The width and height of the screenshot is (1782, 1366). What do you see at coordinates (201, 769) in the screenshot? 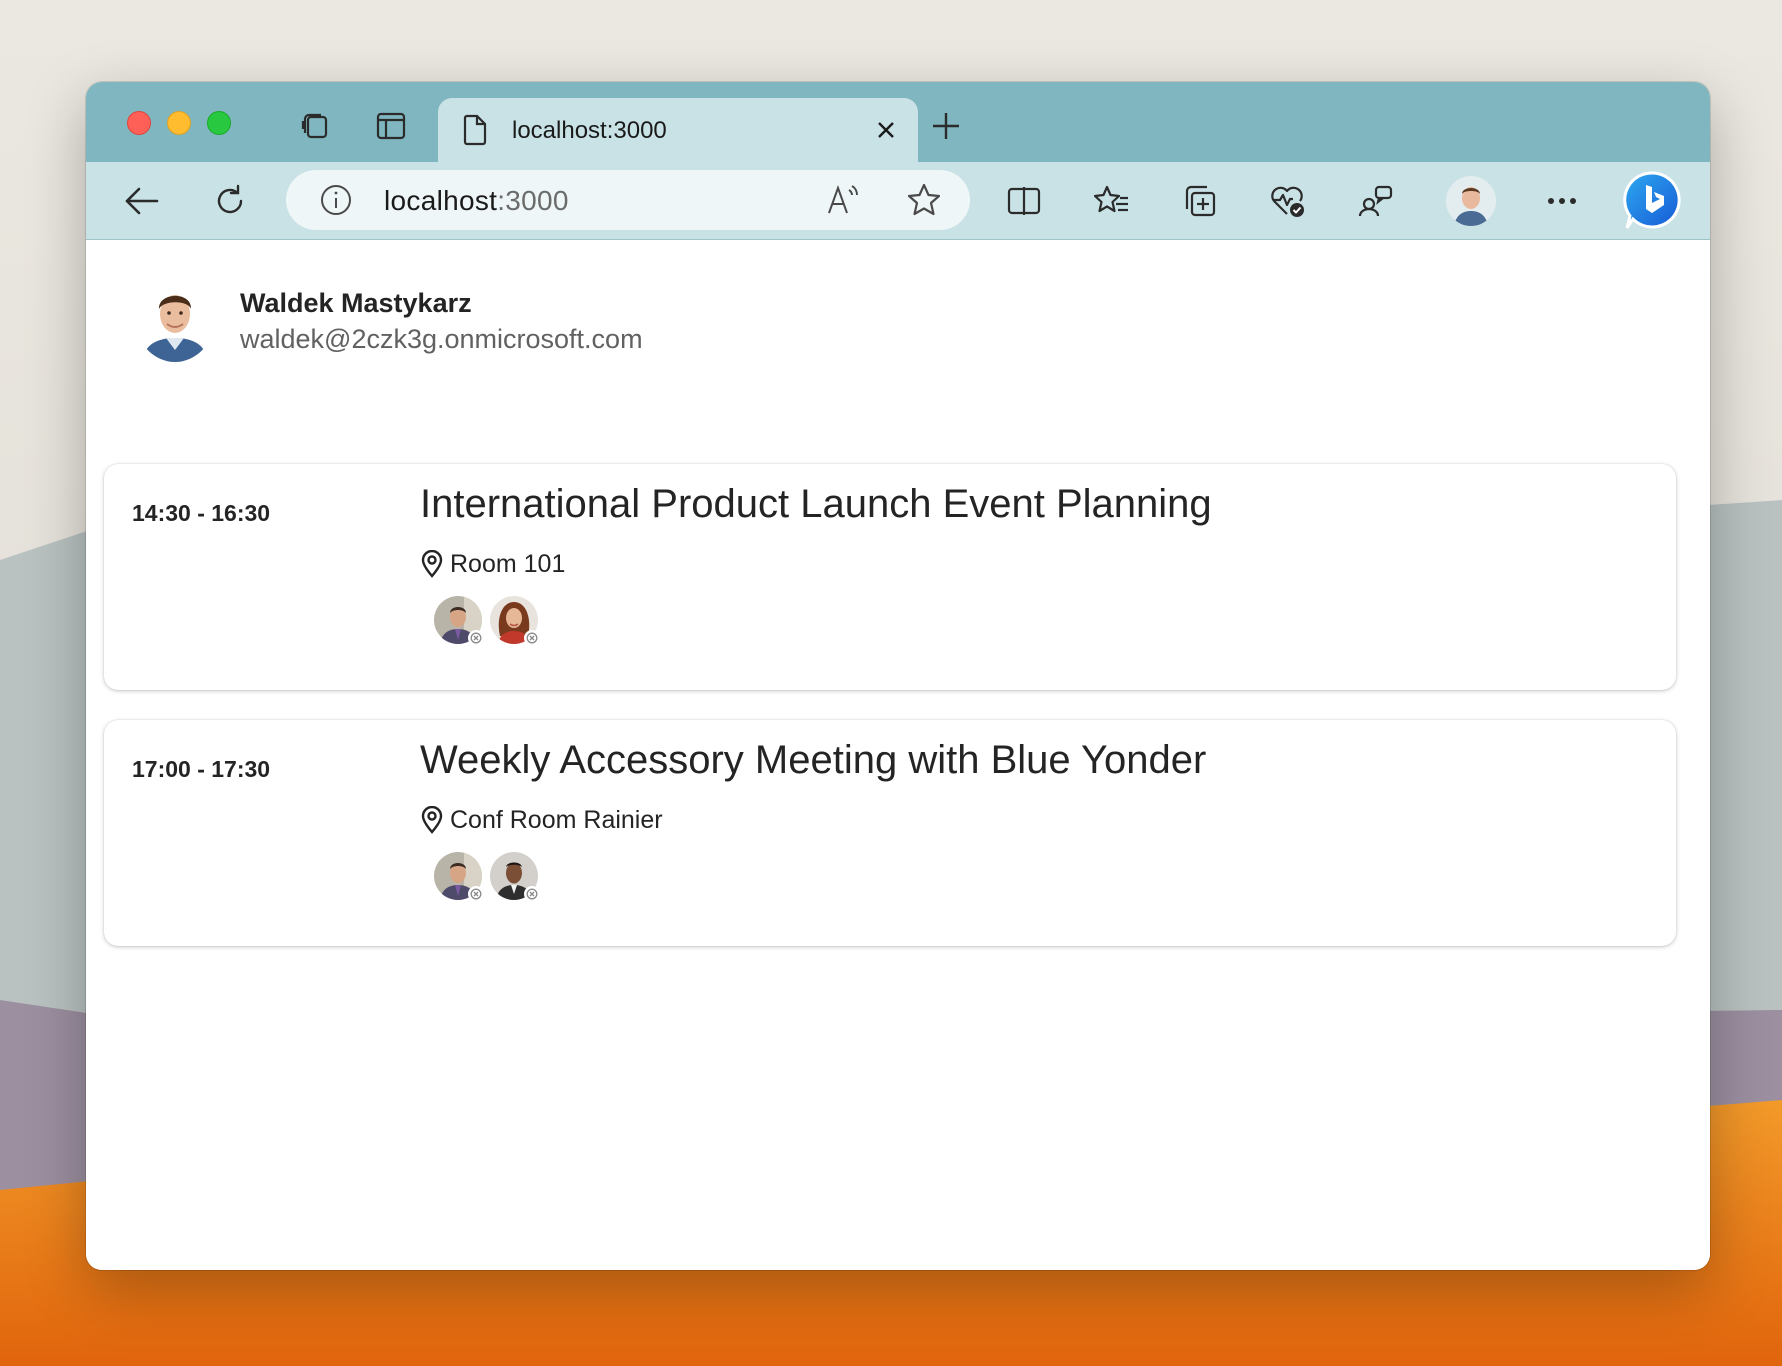
I see `event-time: 17:00 - 17:30` at bounding box center [201, 769].